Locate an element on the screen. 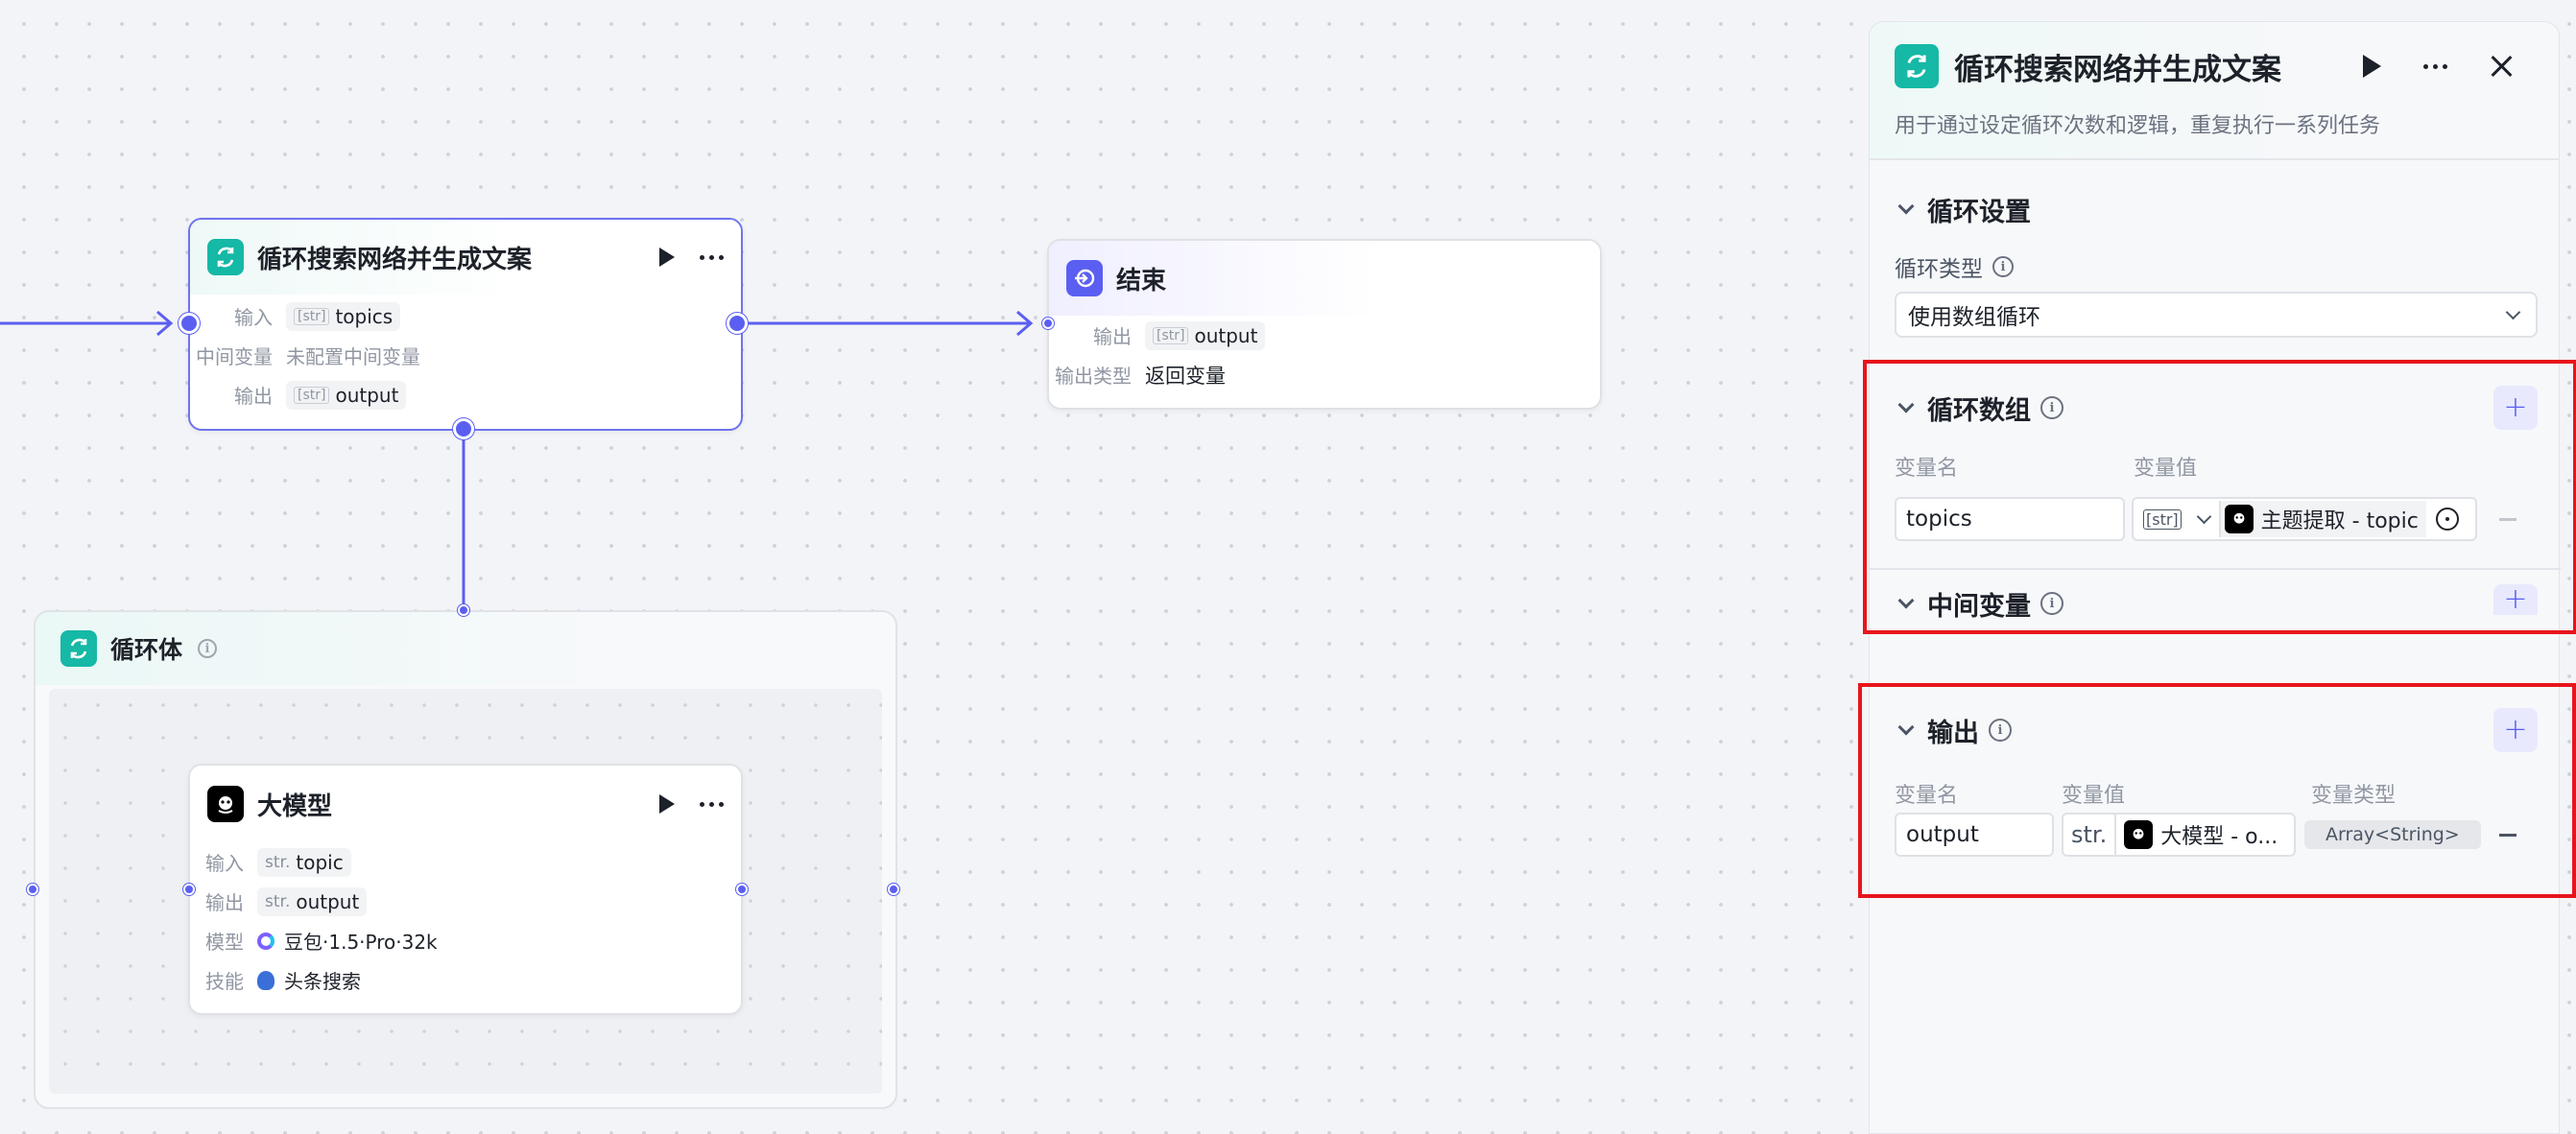 This screenshot has width=2576, height=1134. loop-body-right-port is located at coordinates (893, 889).